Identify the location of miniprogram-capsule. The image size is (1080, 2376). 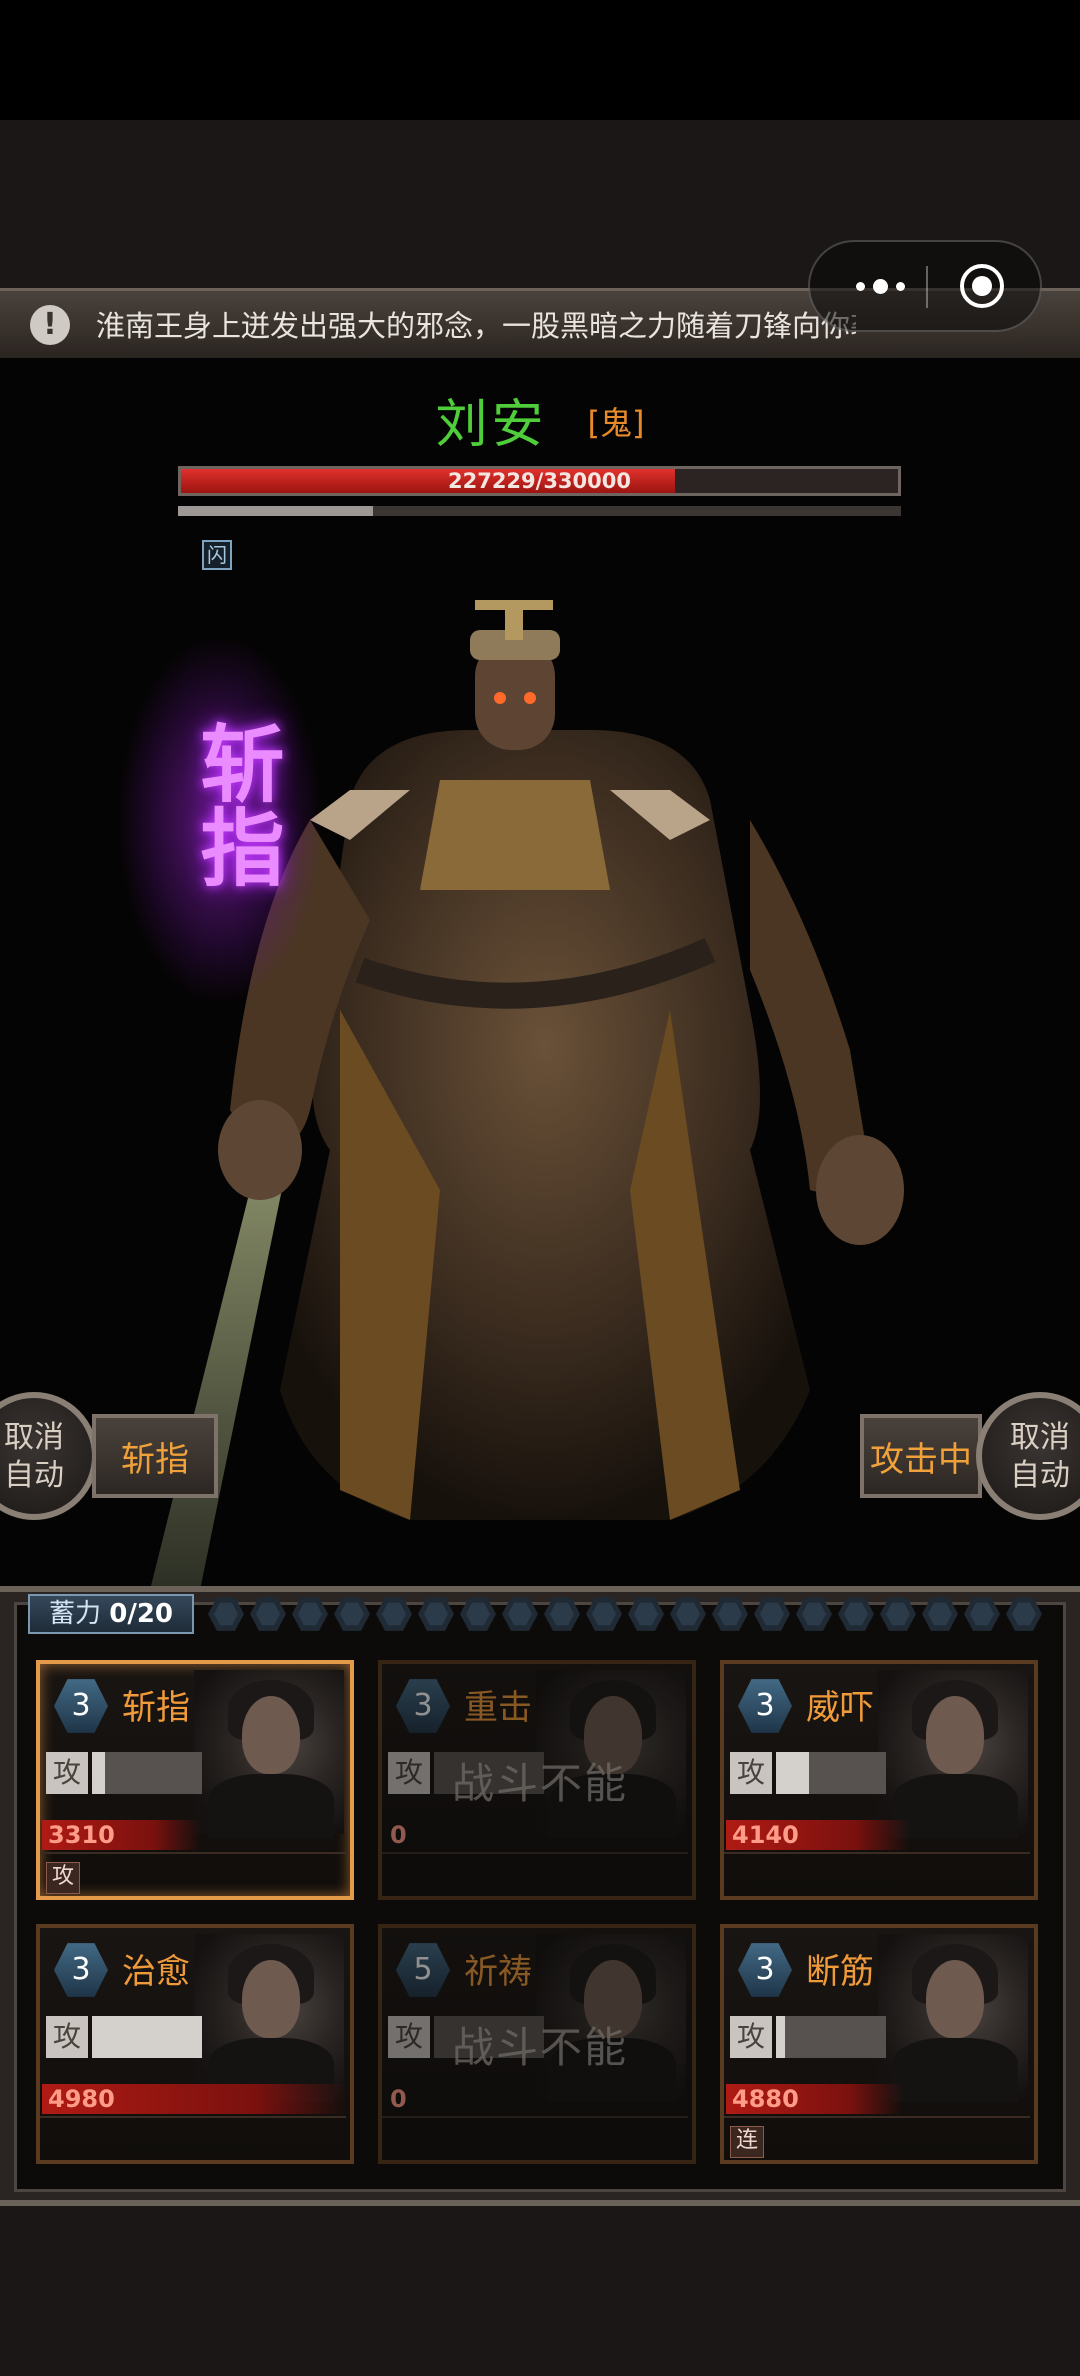
(925, 286).